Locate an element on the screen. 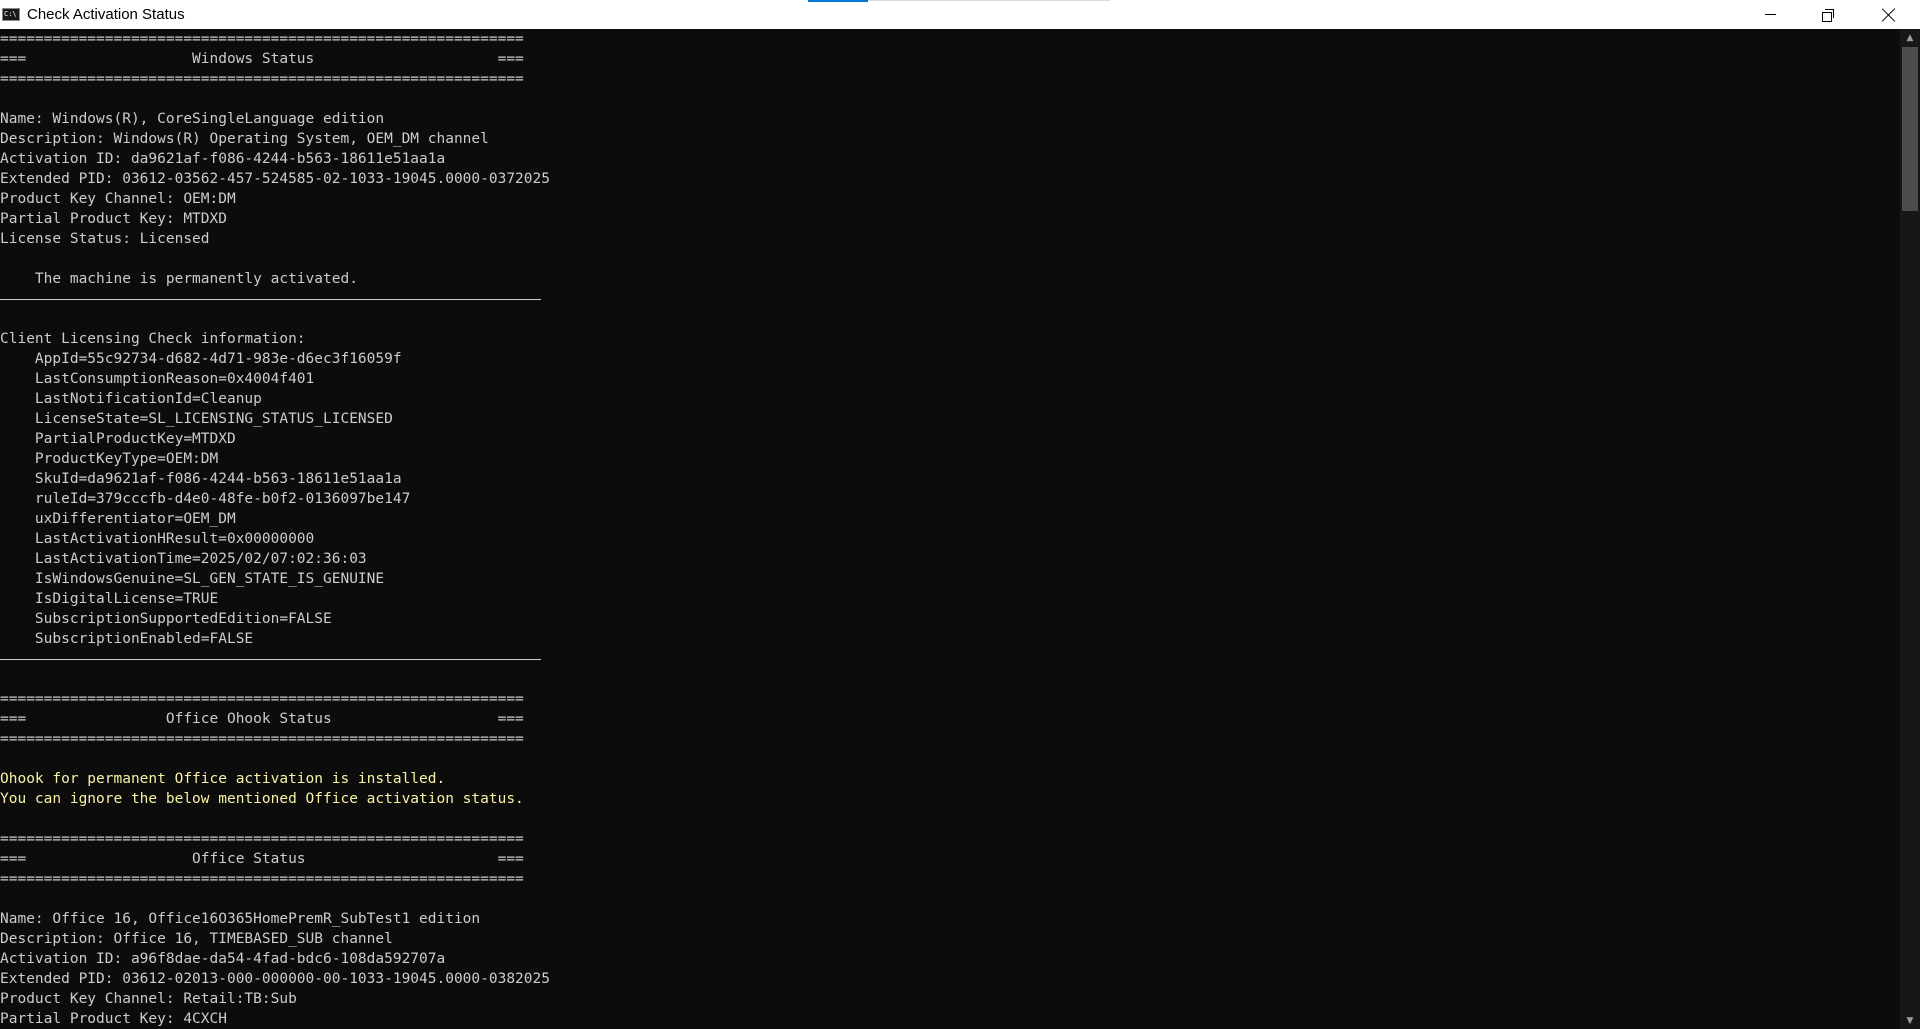  console-line: Partial Product Key: 4CXCH is located at coordinates (113, 1019).